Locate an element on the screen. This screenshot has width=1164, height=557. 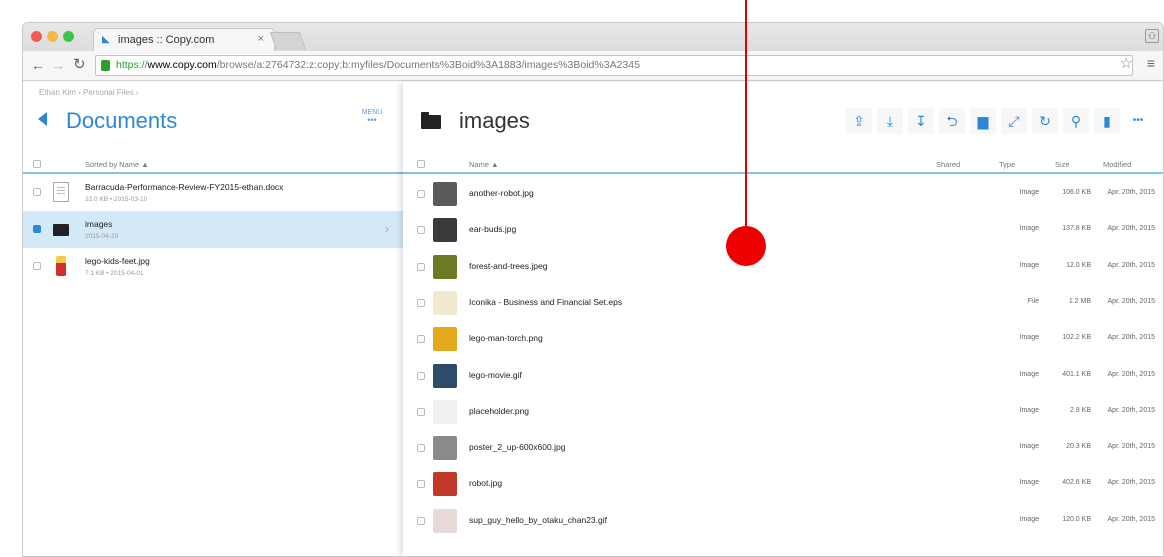
folder-add-icon: ▆ is located at coordinates (983, 121).